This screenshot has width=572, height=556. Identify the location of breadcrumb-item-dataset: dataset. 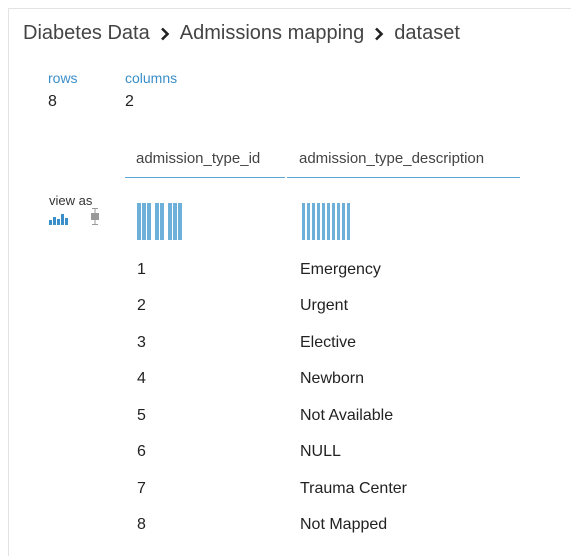
(427, 33).